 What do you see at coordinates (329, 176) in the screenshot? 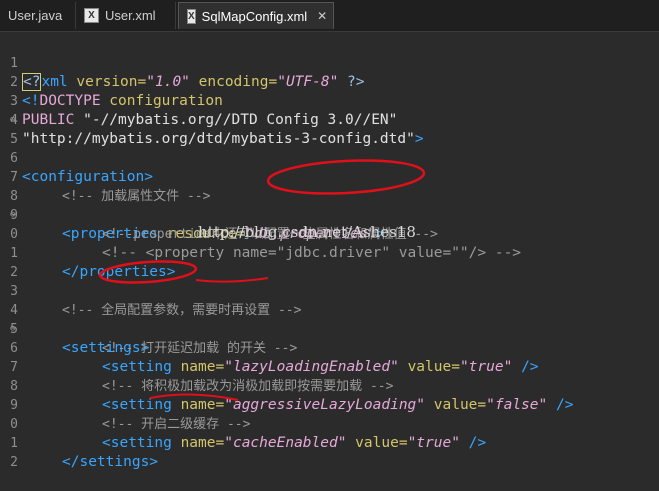
I see `code-line: 7 <!-- 加载属性文件 -->` at bounding box center [329, 176].